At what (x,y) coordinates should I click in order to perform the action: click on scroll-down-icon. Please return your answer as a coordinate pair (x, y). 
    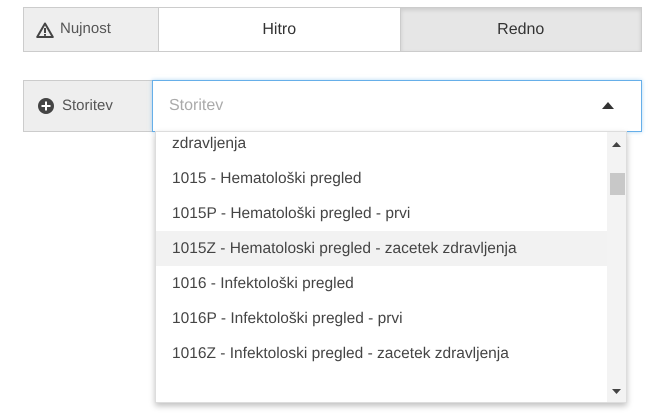
    Looking at the image, I should click on (616, 391).